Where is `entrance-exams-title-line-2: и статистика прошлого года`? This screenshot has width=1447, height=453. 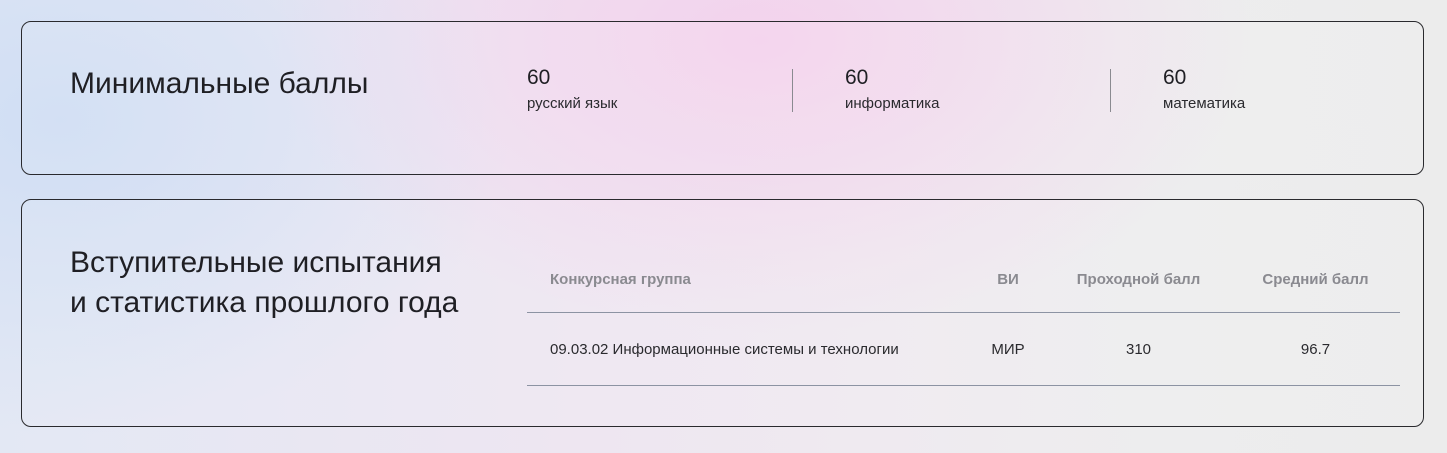
entrance-exams-title-line-2: и статистика прошлого года is located at coordinates (264, 302).